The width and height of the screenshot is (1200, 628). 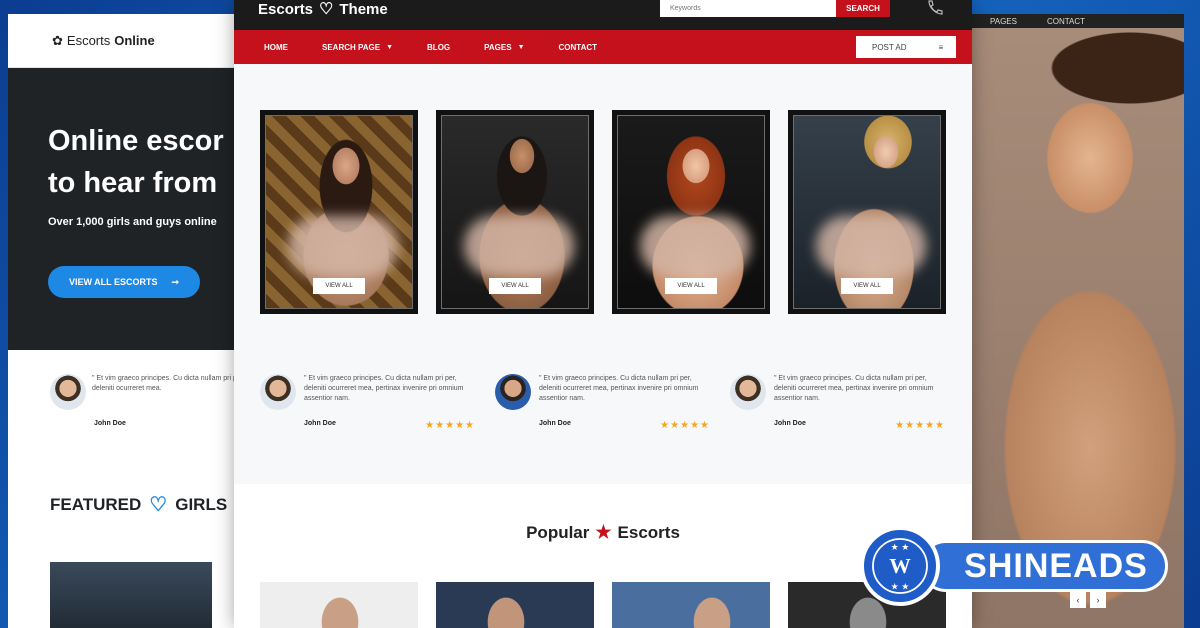 What do you see at coordinates (603, 605) in the screenshot?
I see `popular-thumbs` at bounding box center [603, 605].